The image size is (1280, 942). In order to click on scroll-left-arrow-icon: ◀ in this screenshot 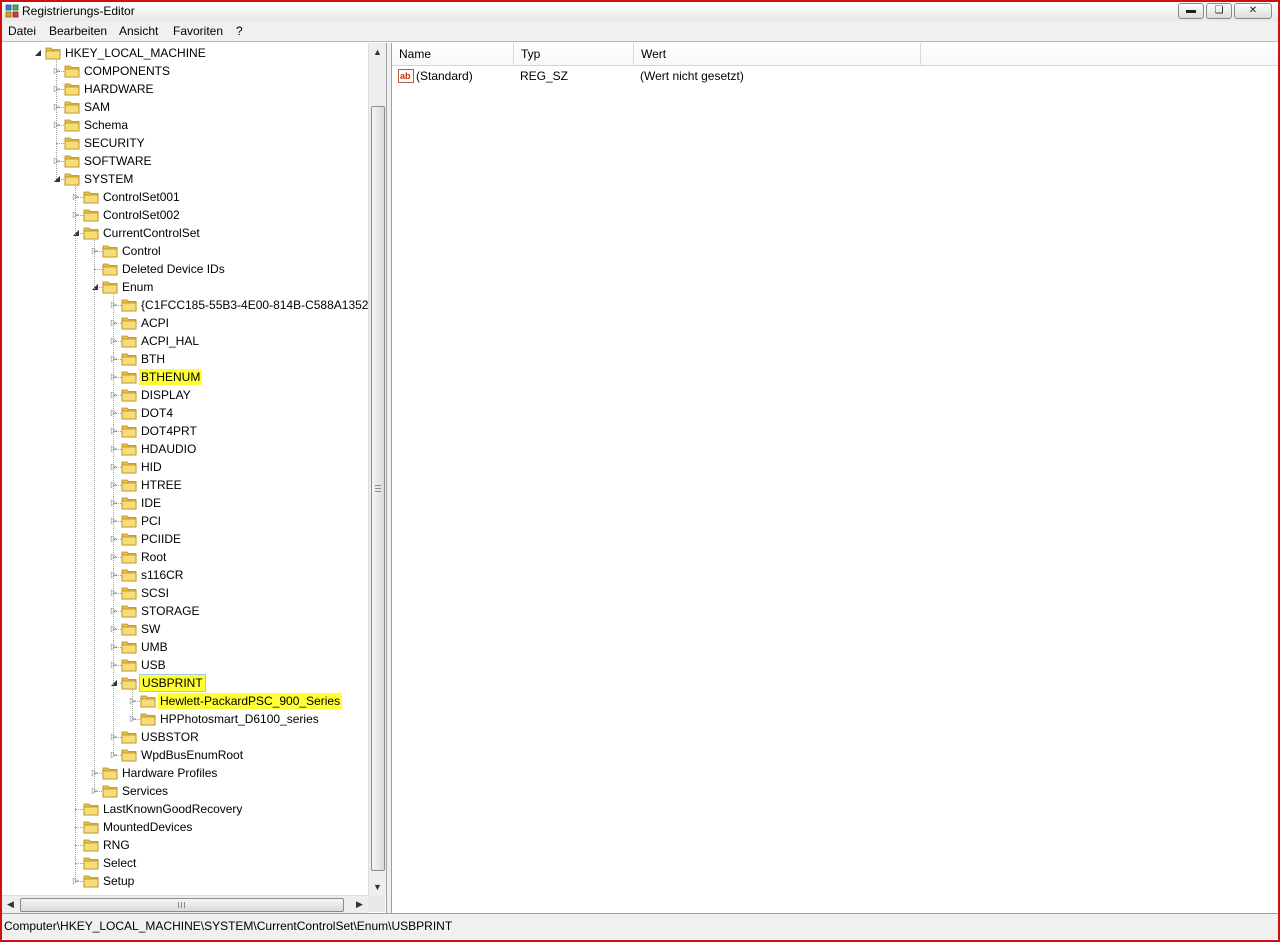, I will do `click(10, 904)`.